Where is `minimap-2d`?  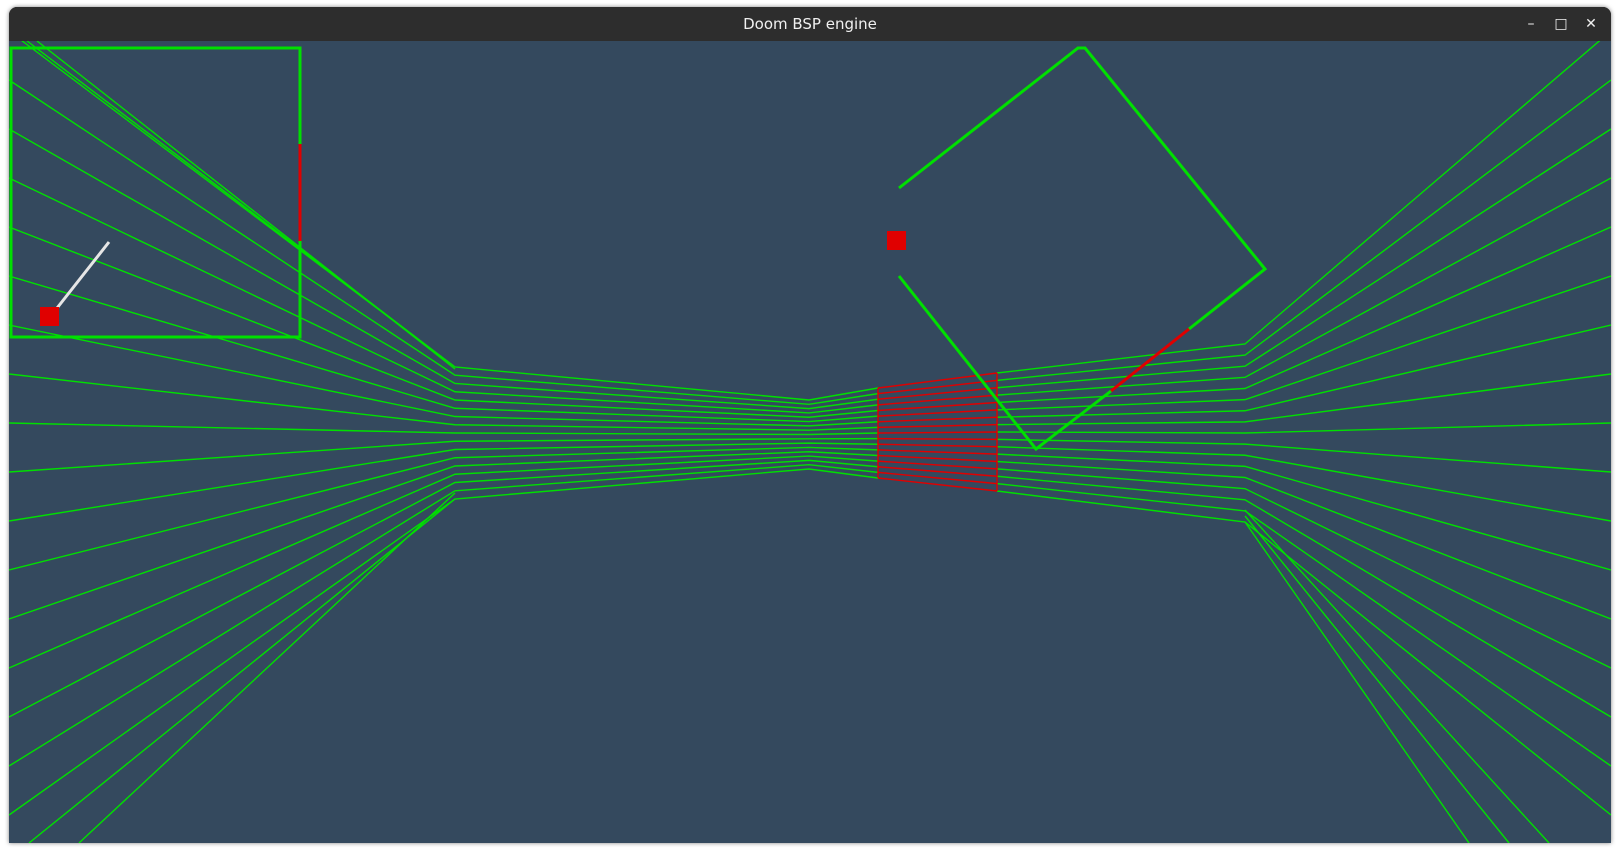
minimap-2d is located at coordinates (155, 192).